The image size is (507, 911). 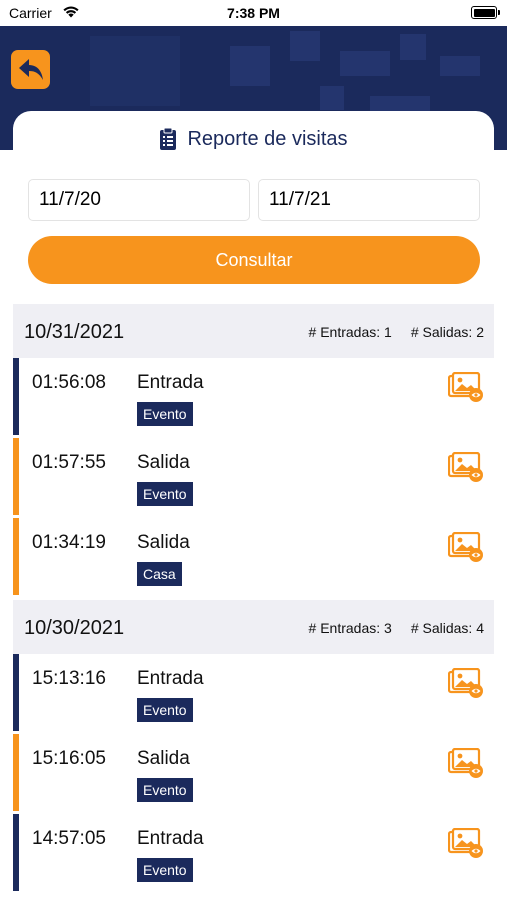 I want to click on group-date: 10/31/2021, so click(x=74, y=332).